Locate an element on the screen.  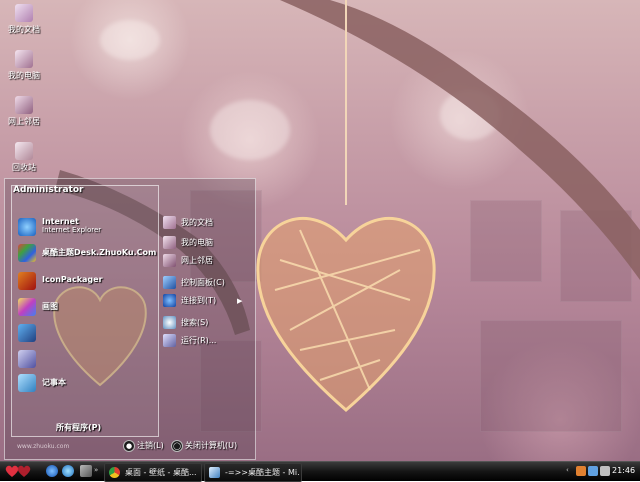
quicklaunch-desktop-icon is located at coordinates (86, 471).